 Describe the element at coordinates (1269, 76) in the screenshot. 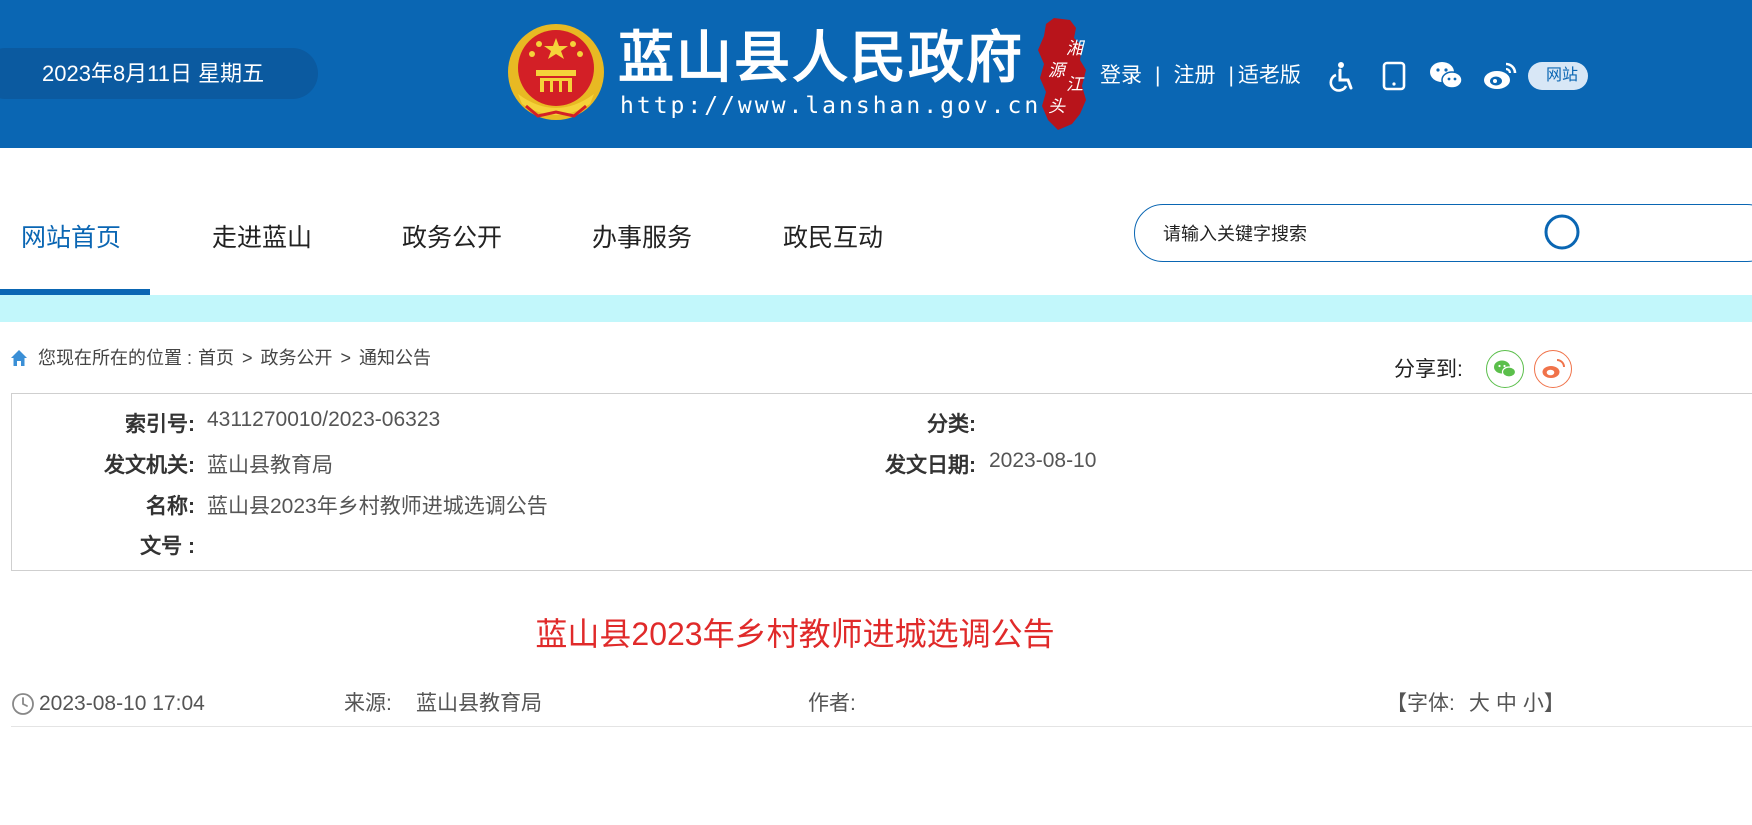

I see `elderly-mode-link: 适老版` at that location.